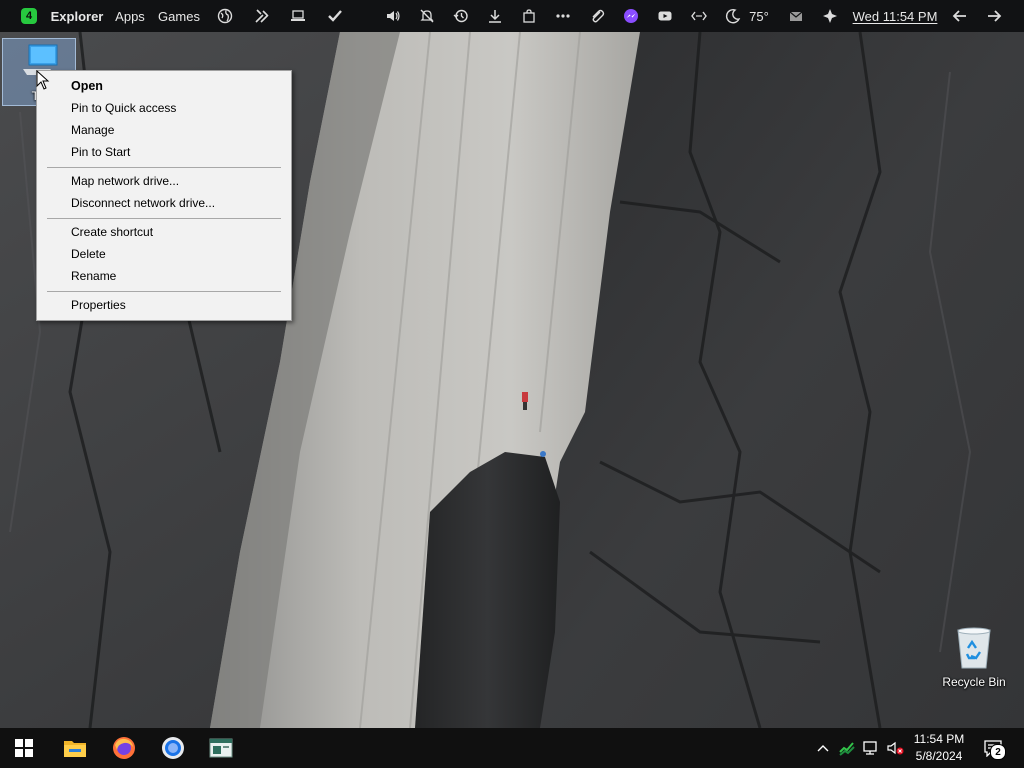 This screenshot has height=768, width=1024. I want to click on file-explorer-icon, so click(75, 748).